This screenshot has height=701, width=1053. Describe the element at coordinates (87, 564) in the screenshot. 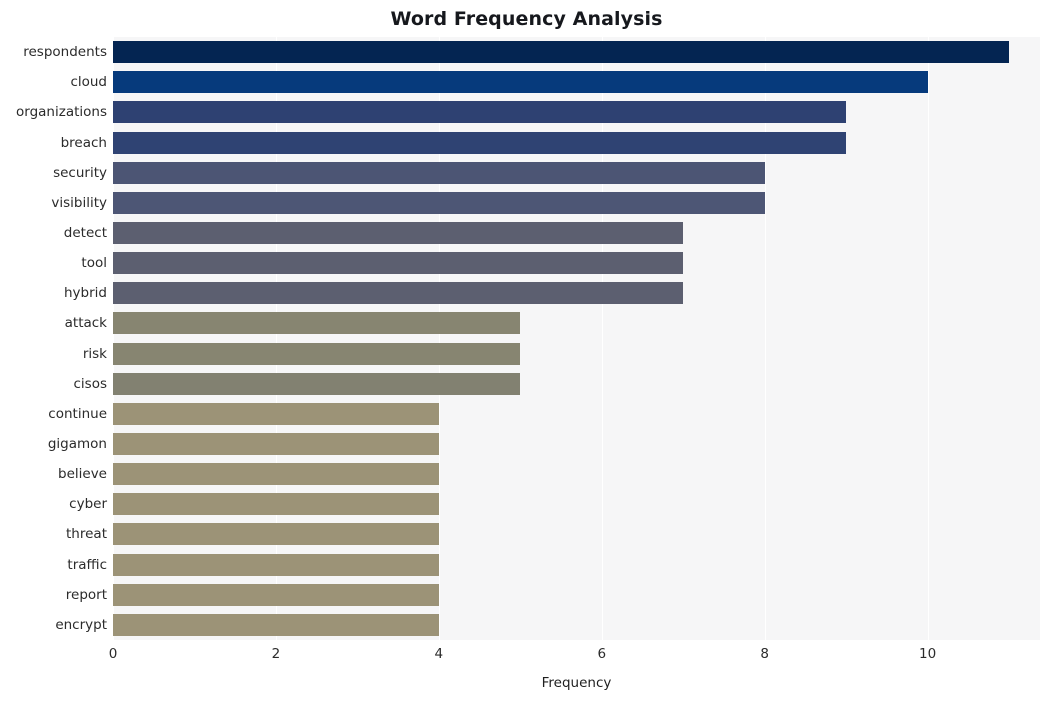

I see `y-tick-label-traffic: traffic` at that location.